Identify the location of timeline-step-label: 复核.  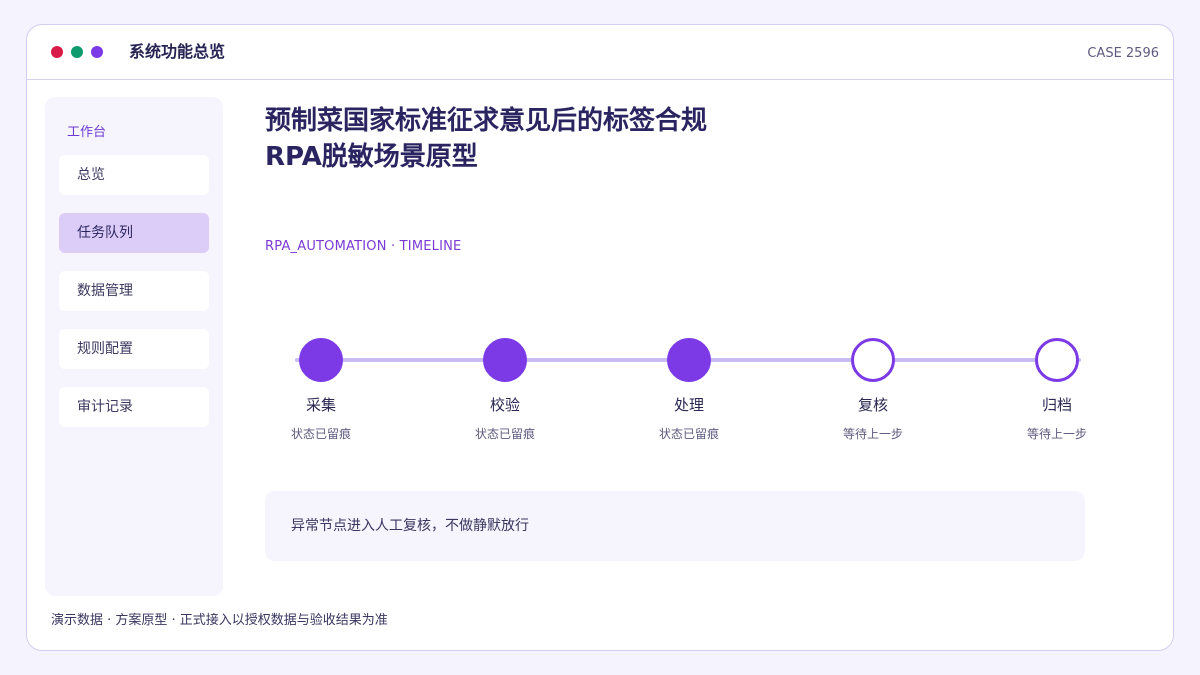
(872, 405).